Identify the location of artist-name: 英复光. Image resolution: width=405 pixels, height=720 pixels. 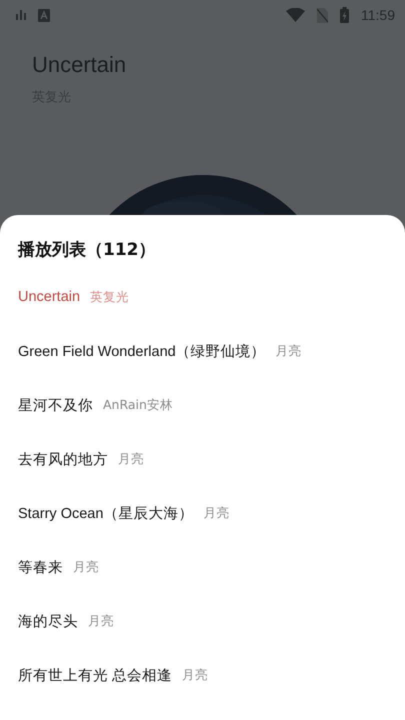
(110, 297).